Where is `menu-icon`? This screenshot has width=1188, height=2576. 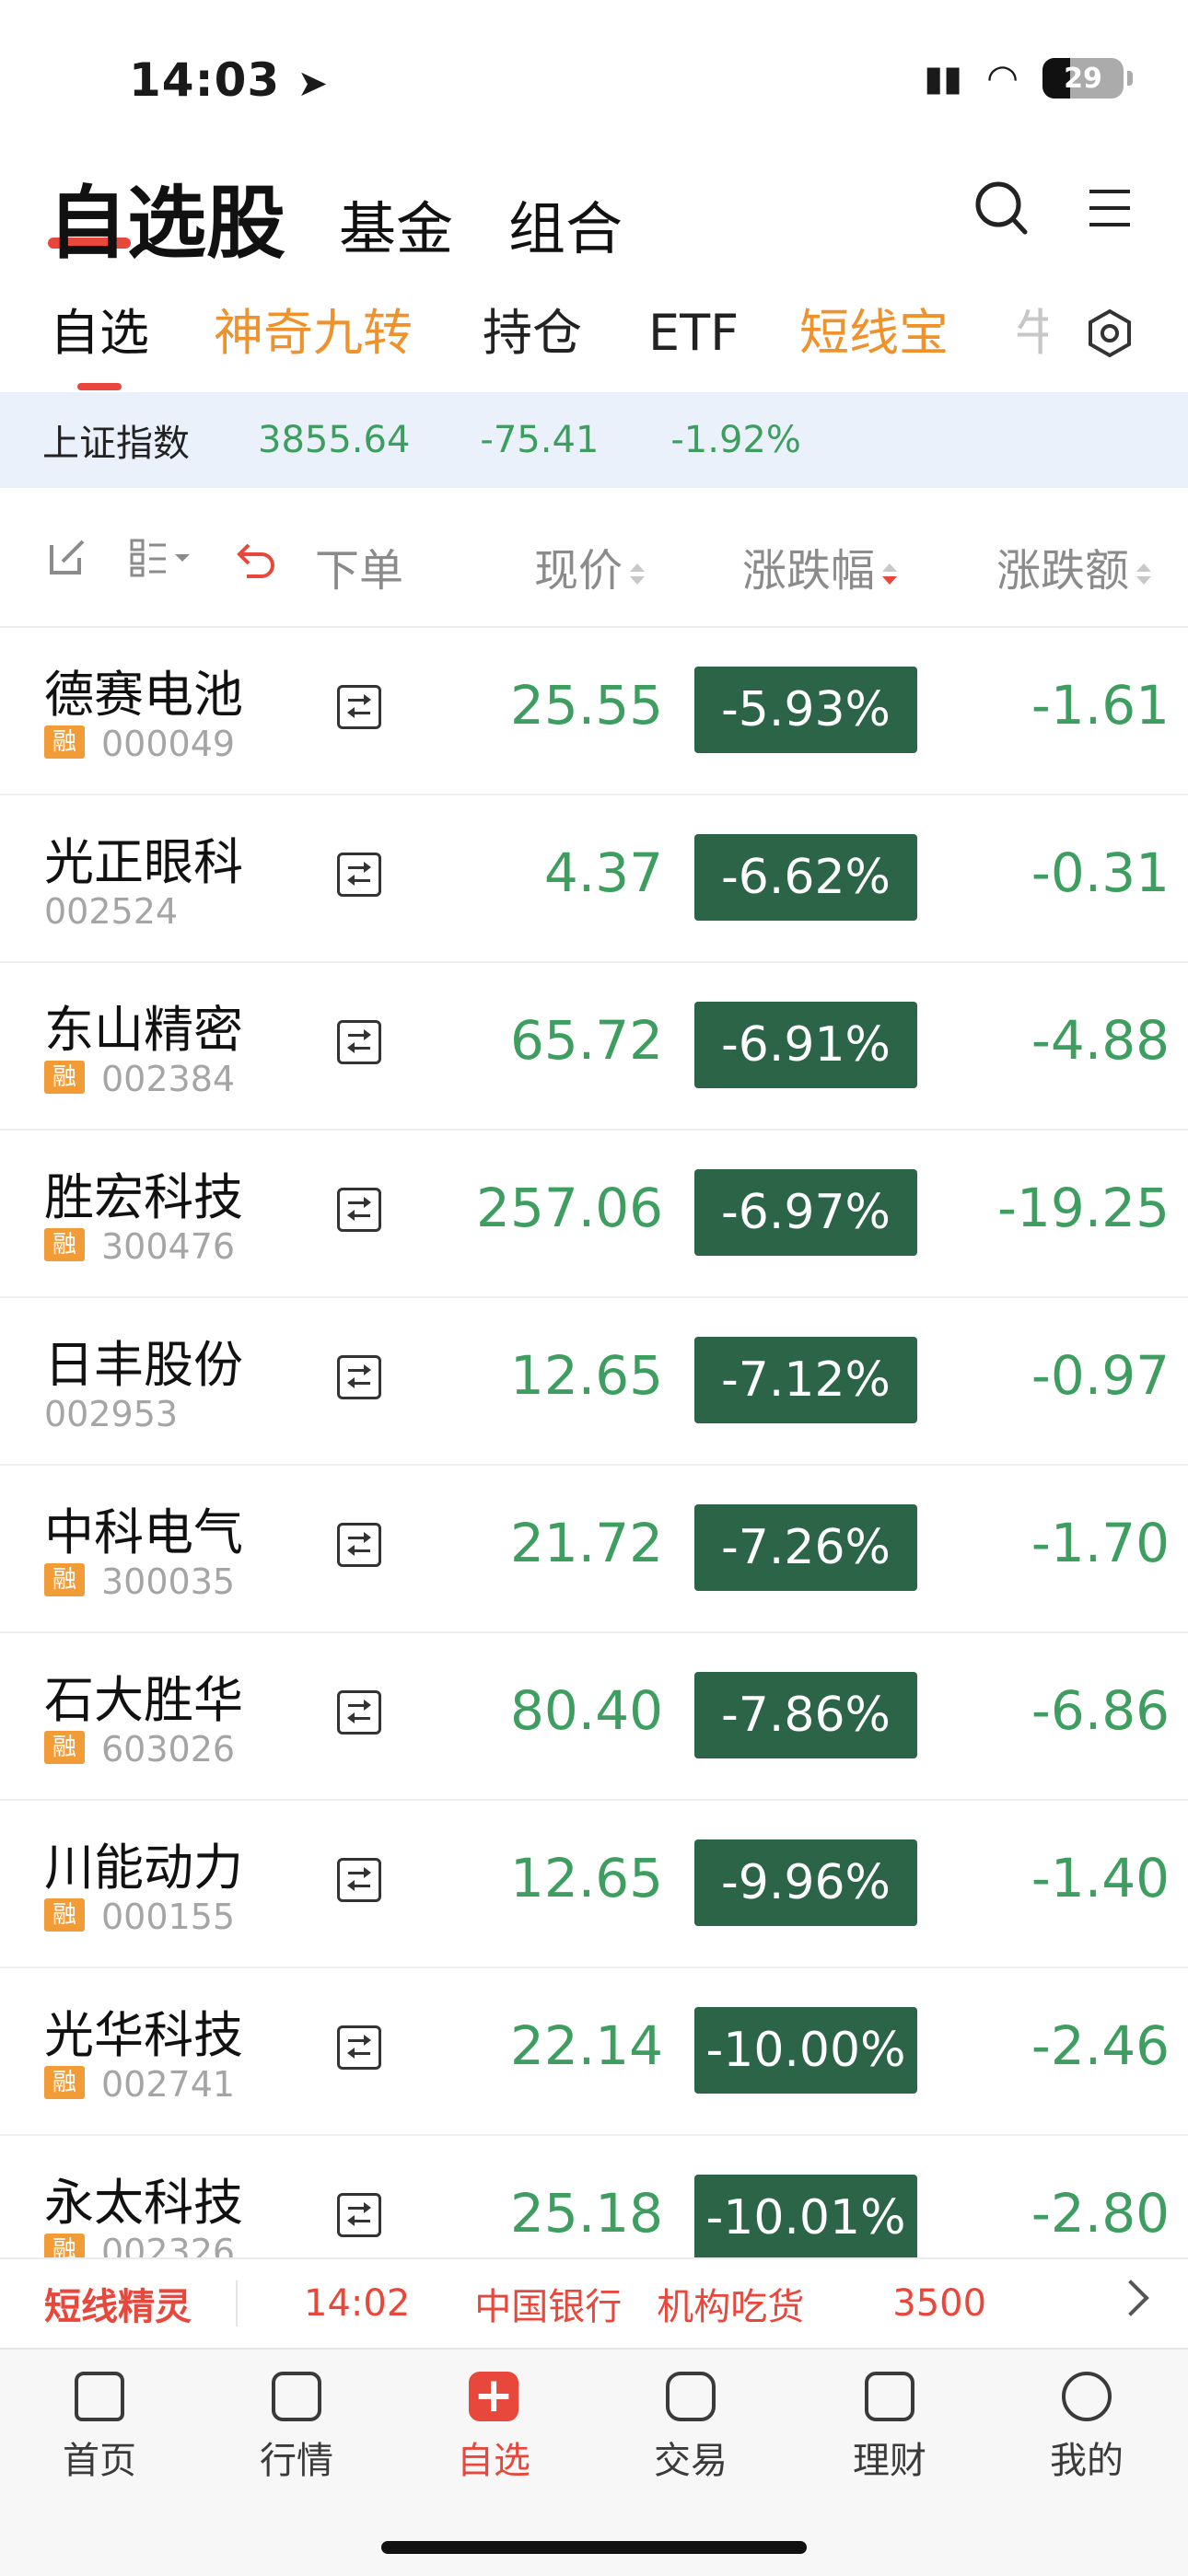 menu-icon is located at coordinates (1110, 208).